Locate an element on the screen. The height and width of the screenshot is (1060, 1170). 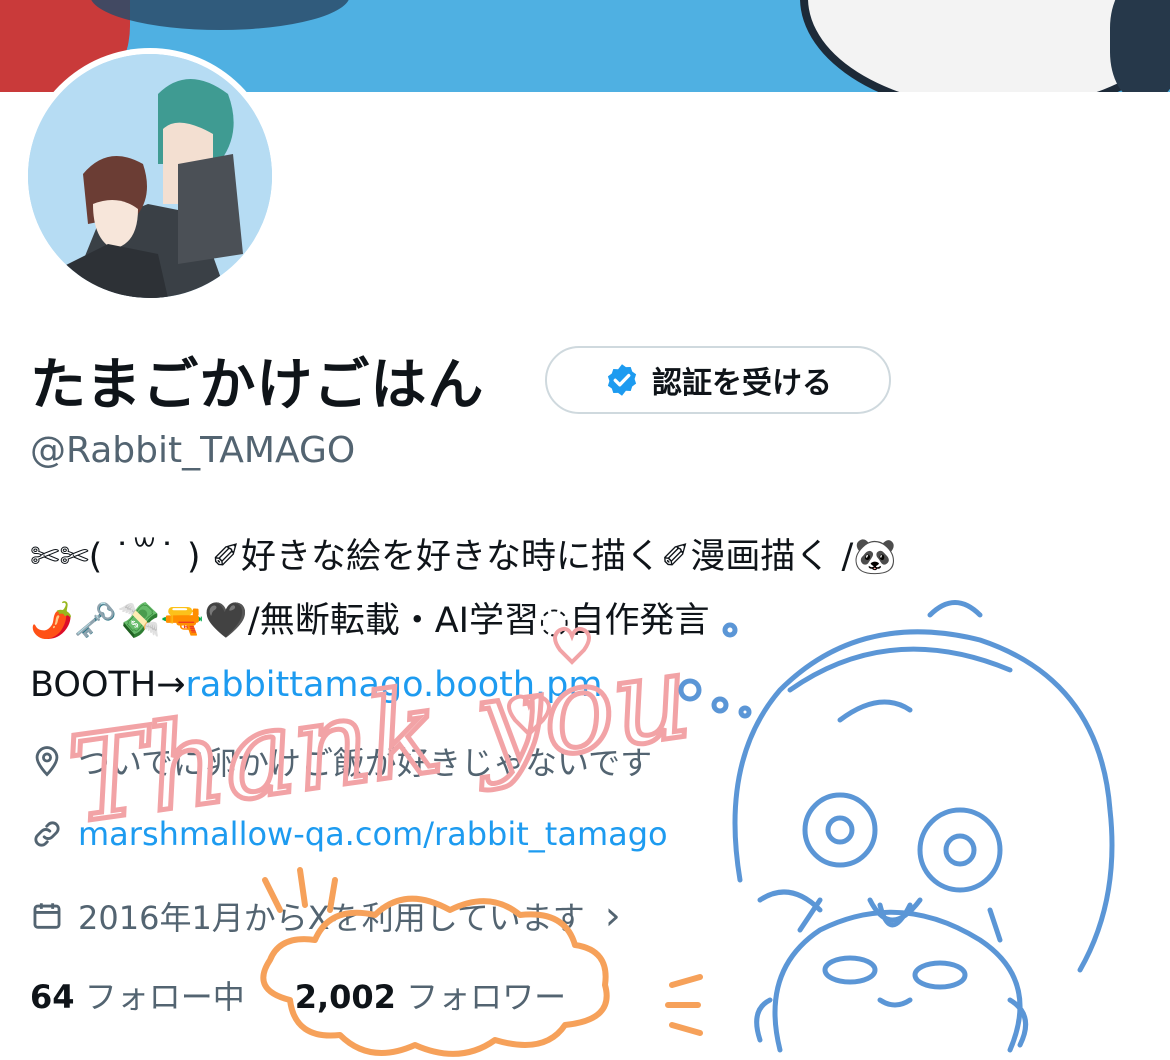
bio-line: ✄✄( ˙꒳˙ ) ✐好きな絵を好きな時に描く✐漫画描く /🐼 is located at coordinates (463, 557).